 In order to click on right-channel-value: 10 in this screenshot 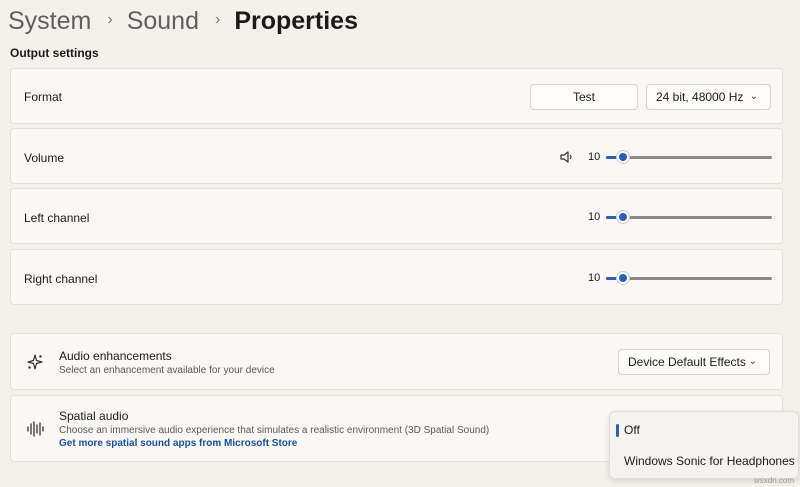, I will do `click(594, 278)`.